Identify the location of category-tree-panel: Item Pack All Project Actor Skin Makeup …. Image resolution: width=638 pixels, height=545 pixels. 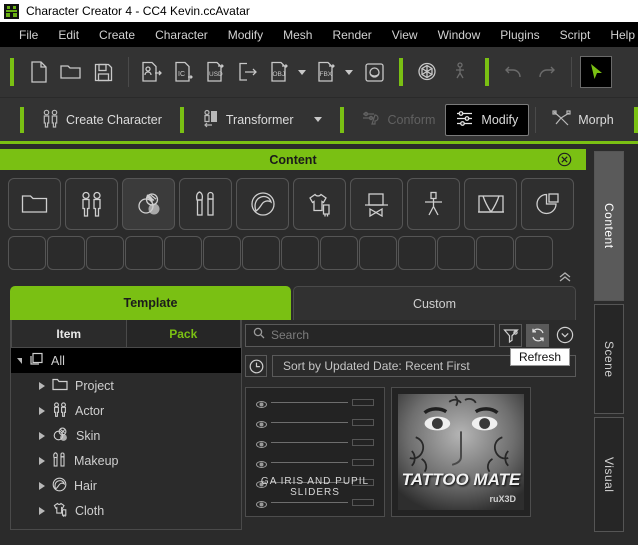
(126, 425).